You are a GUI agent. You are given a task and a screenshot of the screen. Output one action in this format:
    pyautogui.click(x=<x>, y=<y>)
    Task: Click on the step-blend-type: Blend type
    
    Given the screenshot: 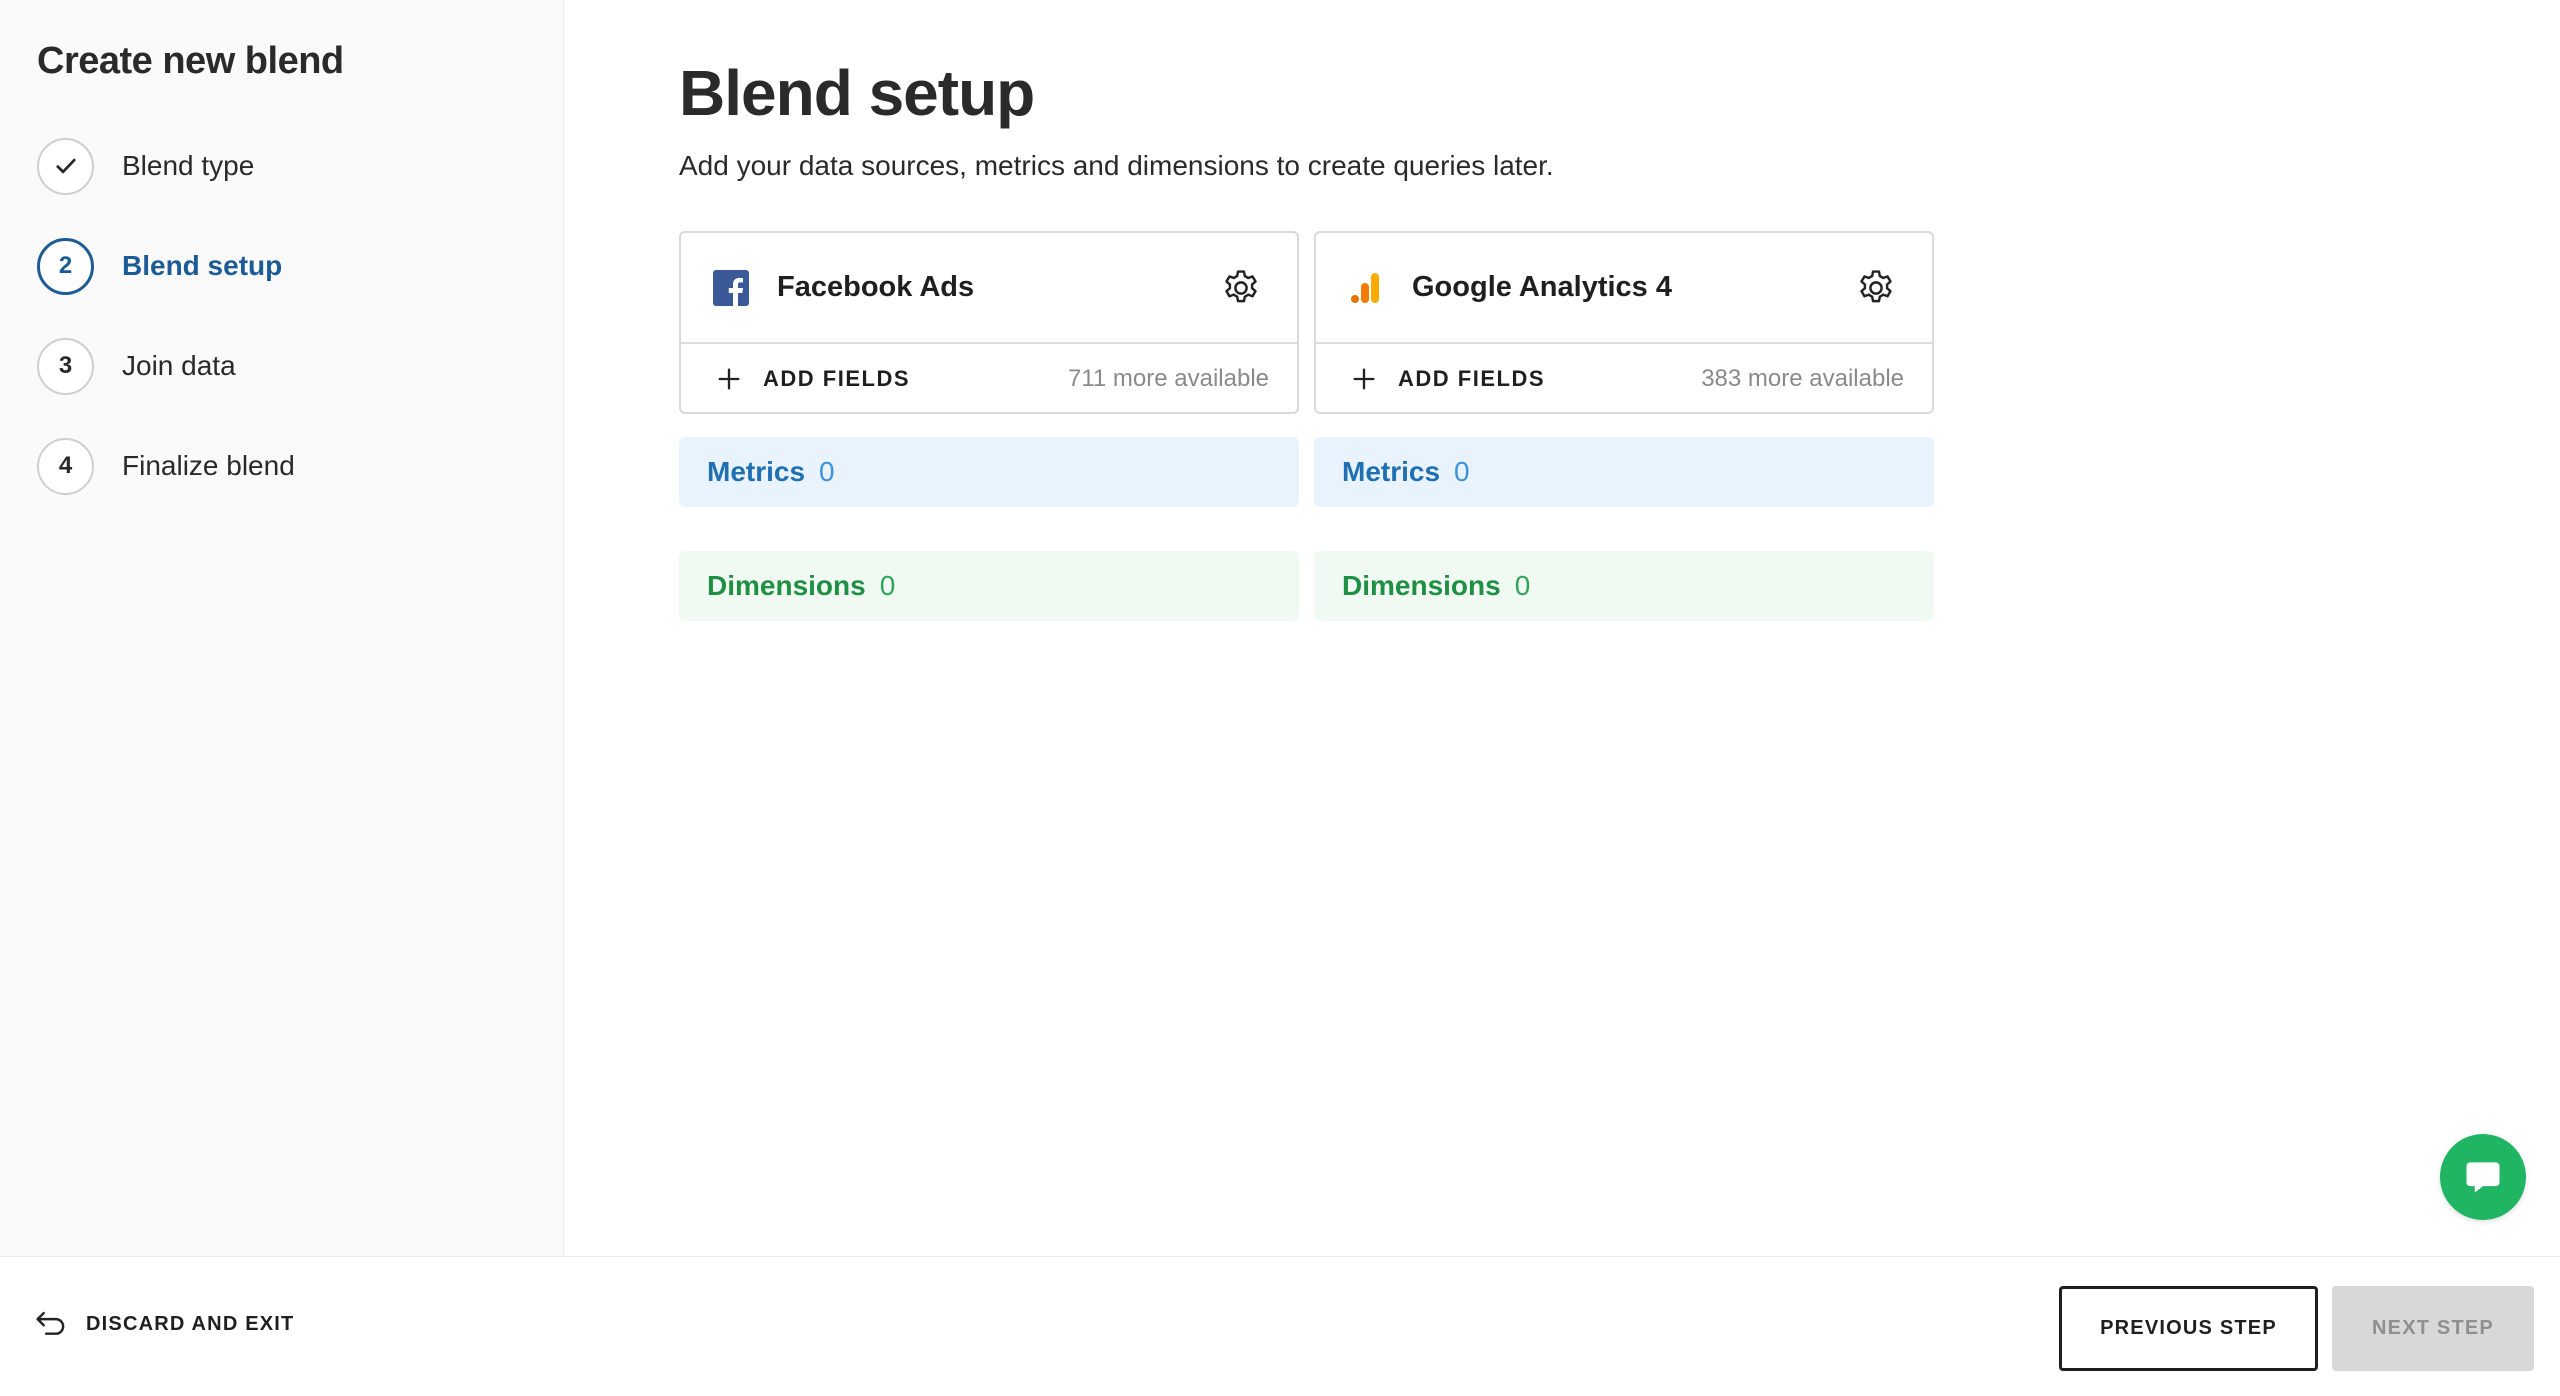 What is the action you would take?
    pyautogui.click(x=166, y=166)
    